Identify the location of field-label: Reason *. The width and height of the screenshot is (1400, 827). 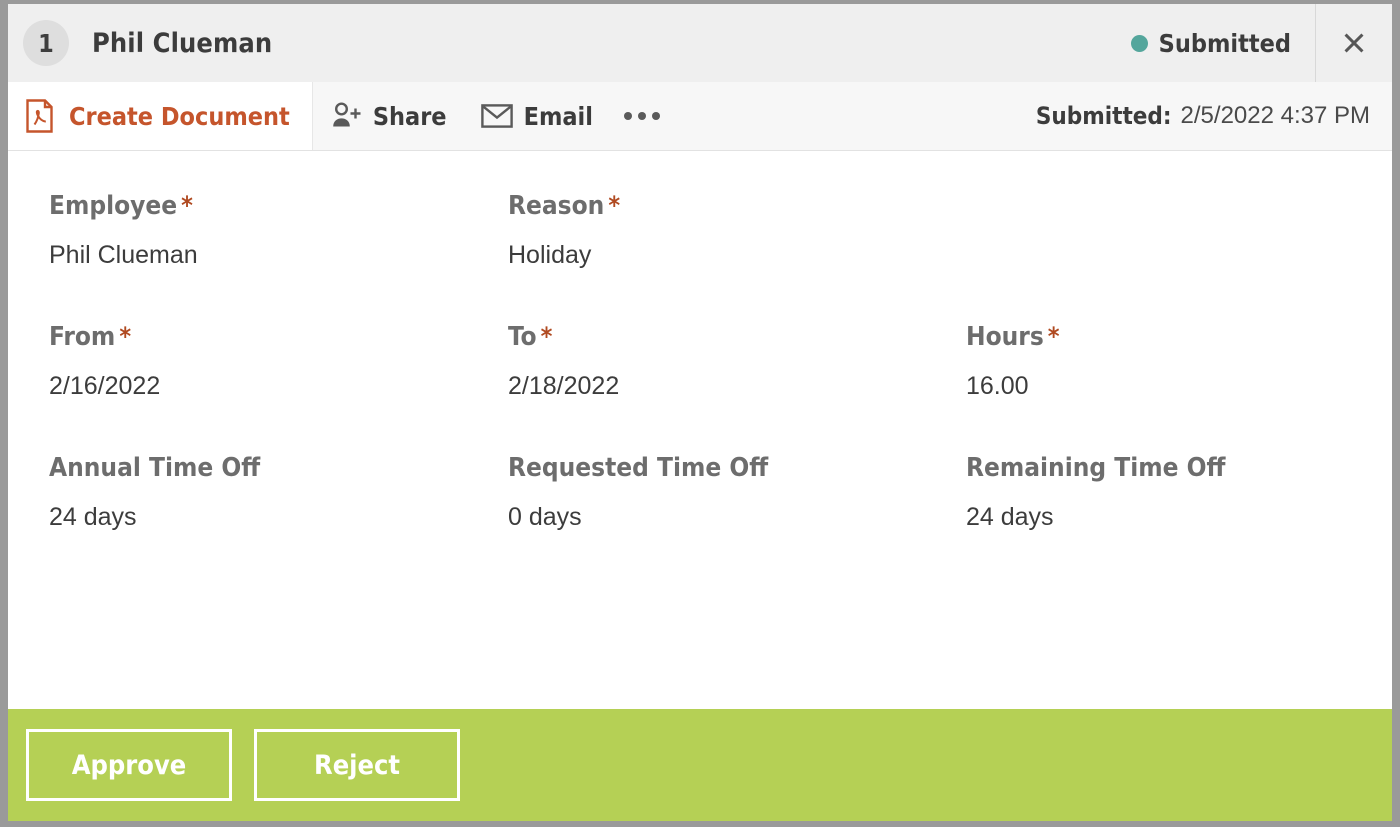
(716, 206).